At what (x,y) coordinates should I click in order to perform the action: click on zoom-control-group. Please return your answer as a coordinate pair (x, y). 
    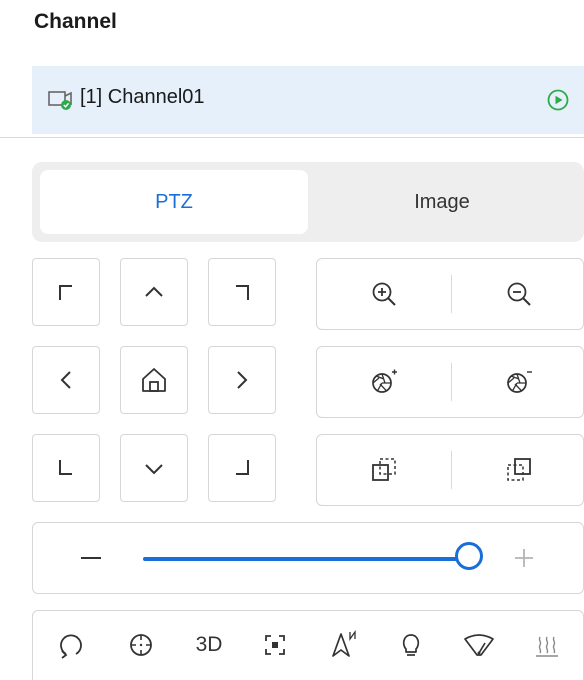
    Looking at the image, I should click on (450, 294).